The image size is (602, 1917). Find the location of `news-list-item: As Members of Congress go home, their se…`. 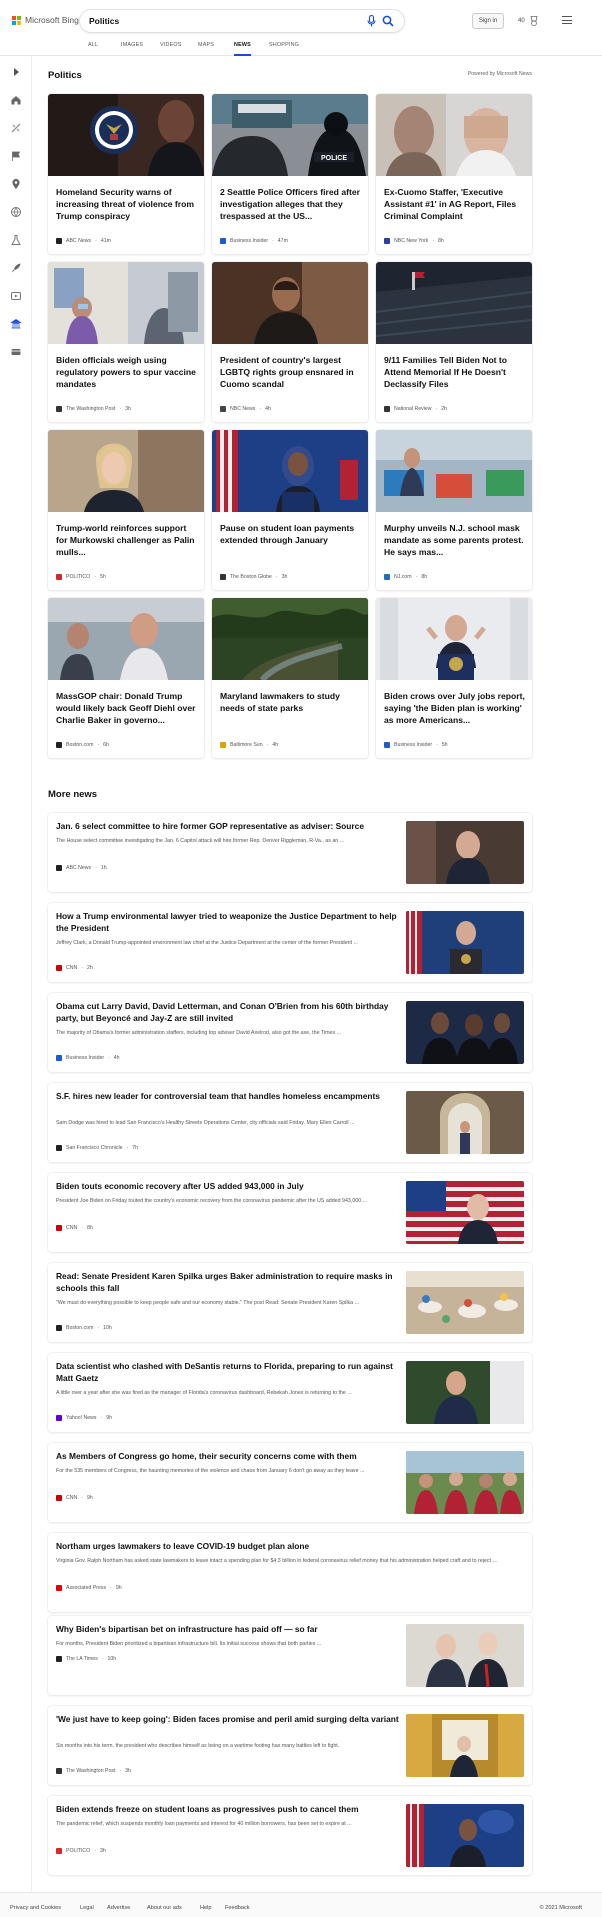

news-list-item: As Members of Congress go home, their se… is located at coordinates (290, 1482).